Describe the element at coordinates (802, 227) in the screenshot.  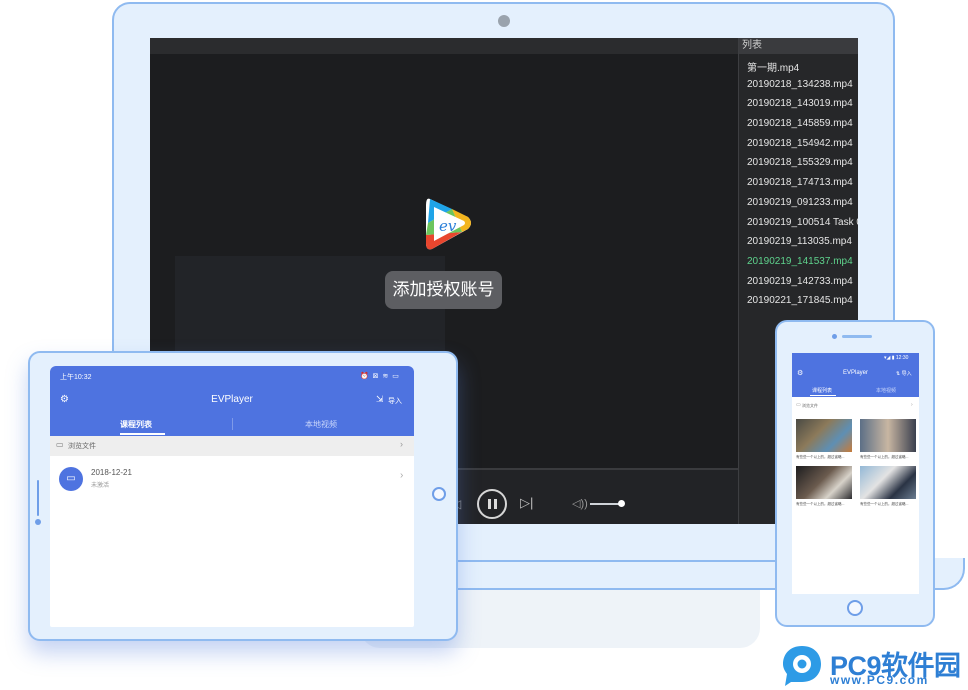
I see `playlist-item: 20190219_100514 Task 02` at that location.